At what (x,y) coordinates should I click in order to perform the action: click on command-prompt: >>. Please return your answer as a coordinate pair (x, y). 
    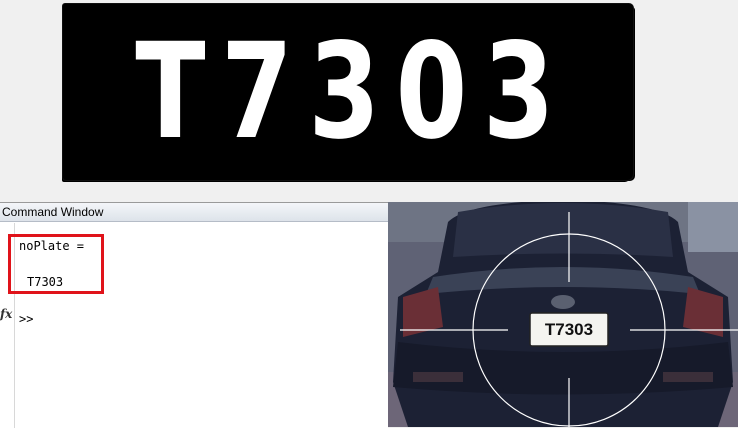
    Looking at the image, I should click on (26, 319).